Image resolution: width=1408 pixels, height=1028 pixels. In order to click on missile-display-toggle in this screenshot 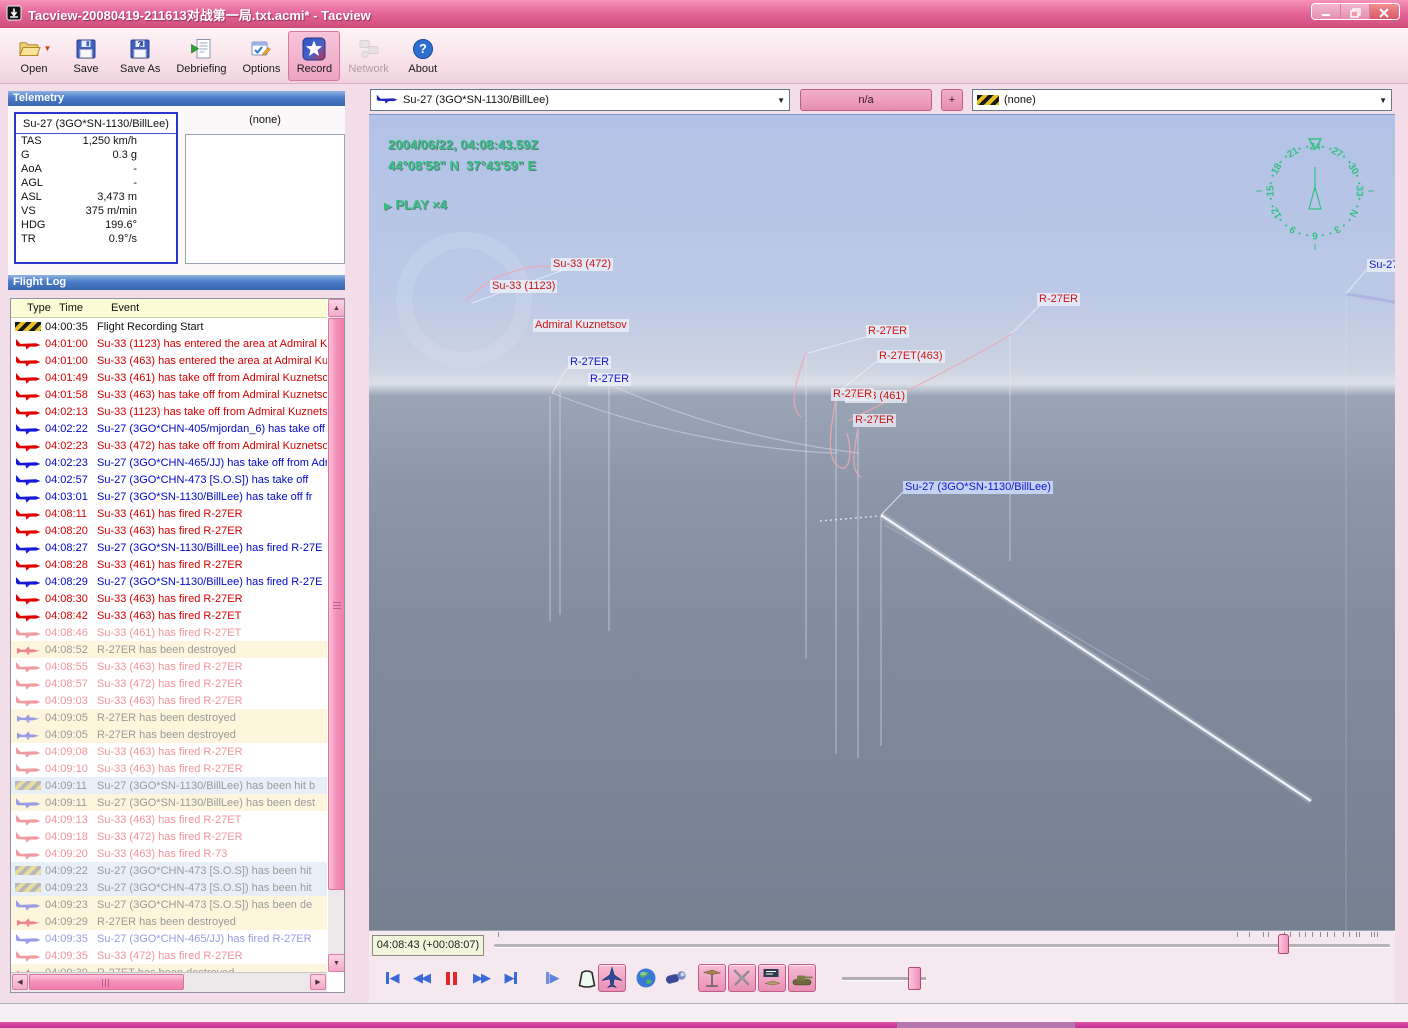, I will do `click(742, 978)`.